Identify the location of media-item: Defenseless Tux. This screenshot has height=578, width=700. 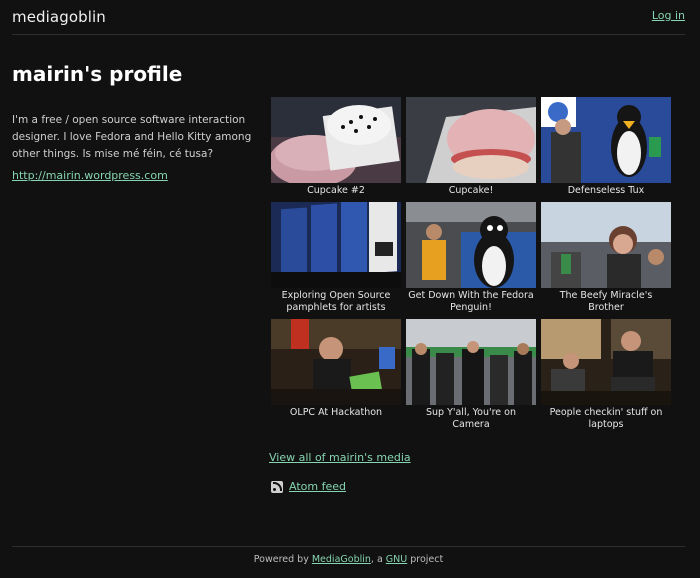
(606, 147).